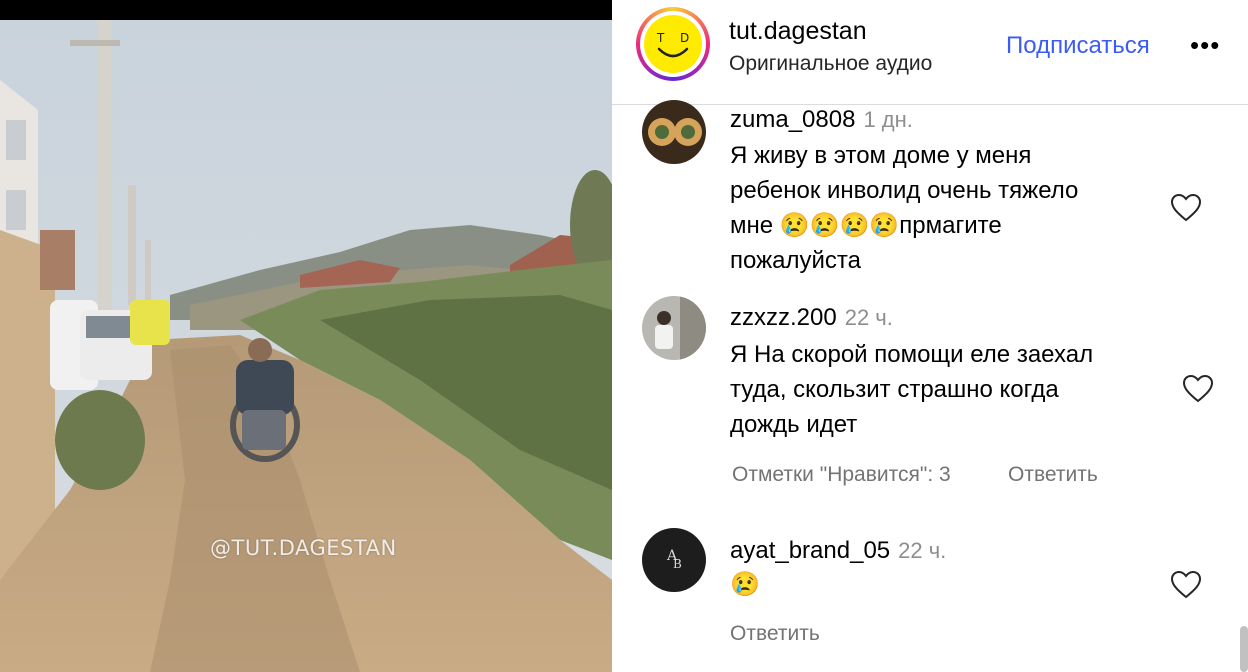 This screenshot has width=1248, height=672. I want to click on post-owner-username: tut.dagestan, so click(798, 31).